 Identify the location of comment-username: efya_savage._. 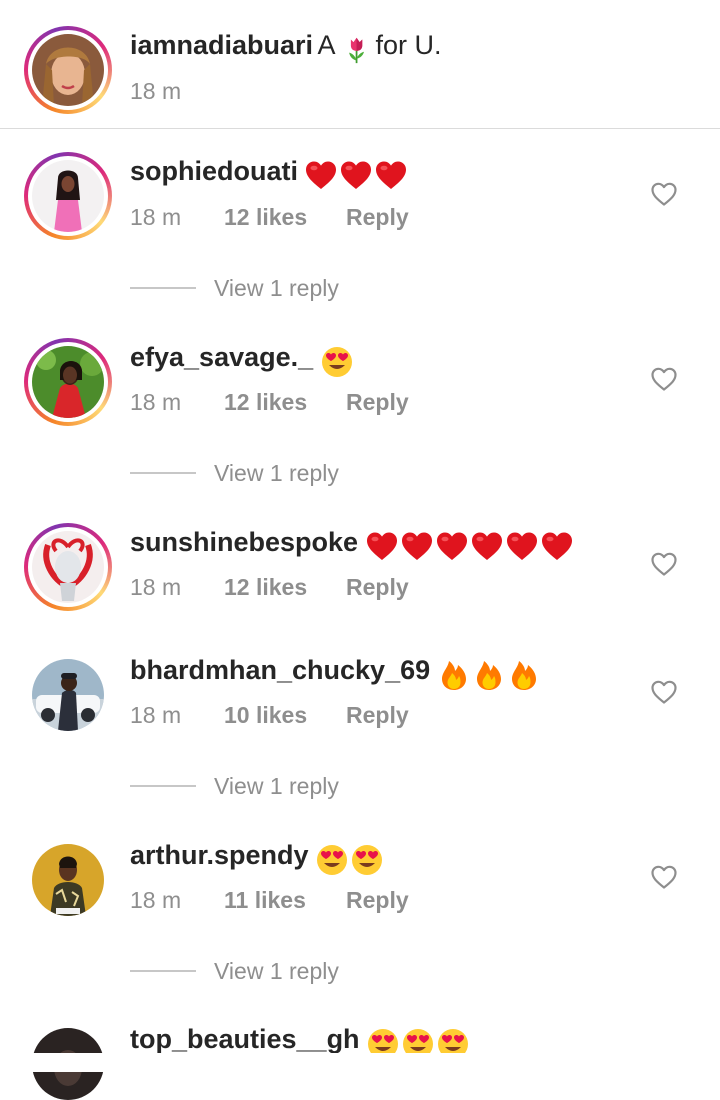
(221, 357).